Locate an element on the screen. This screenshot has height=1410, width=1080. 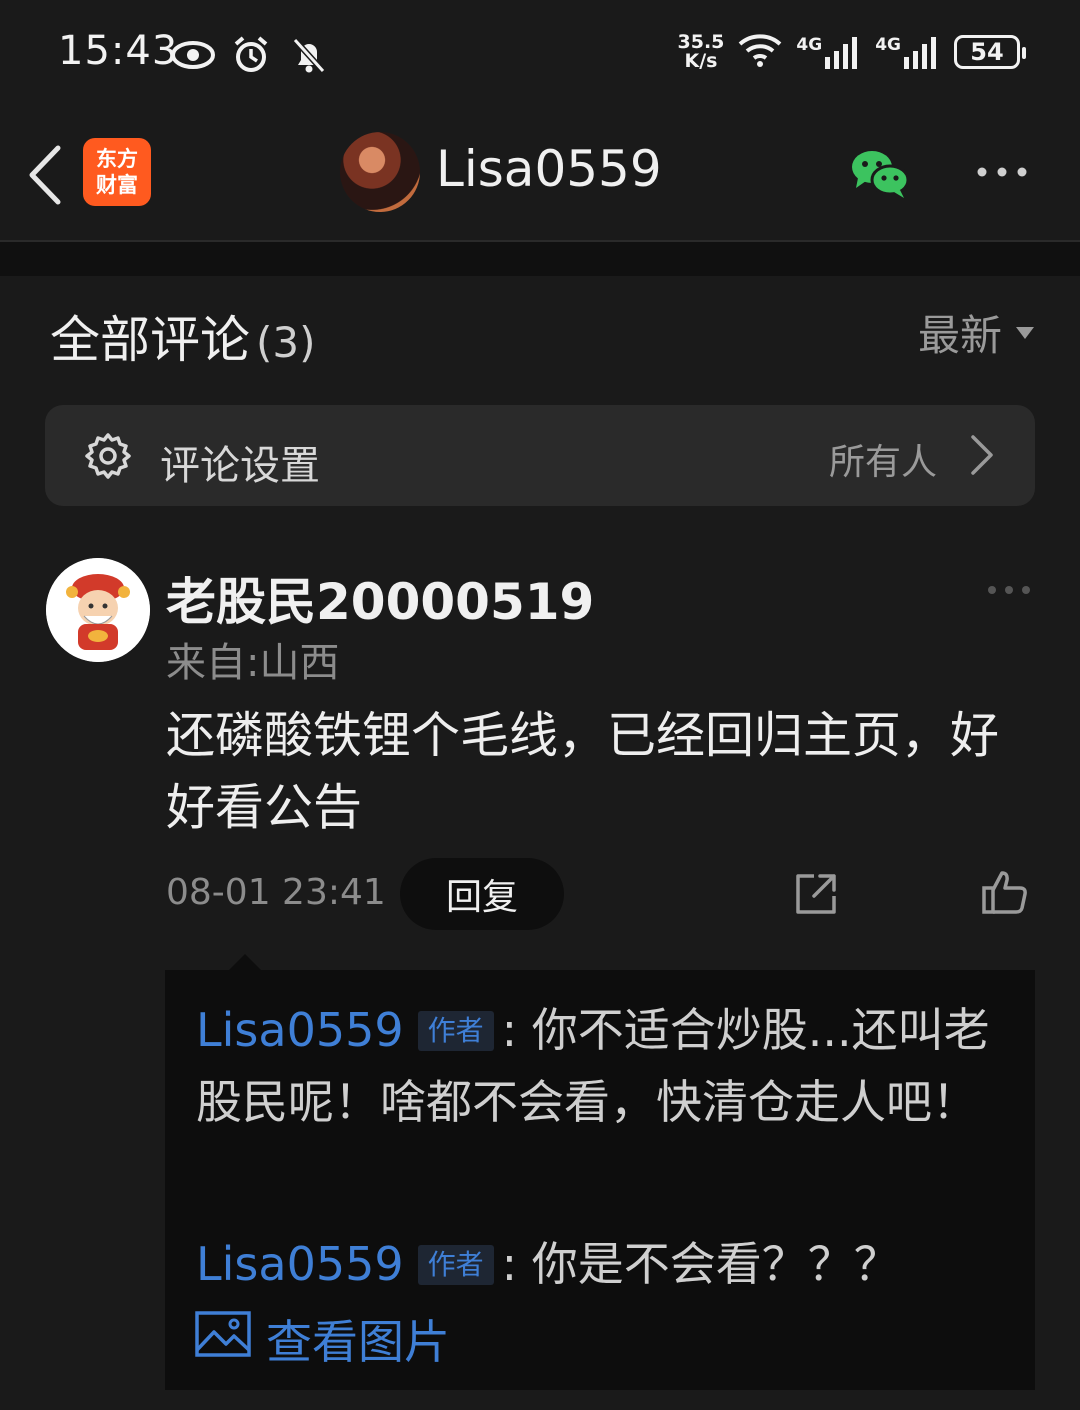
thumbs-up-icon is located at coordinates (1005, 893).